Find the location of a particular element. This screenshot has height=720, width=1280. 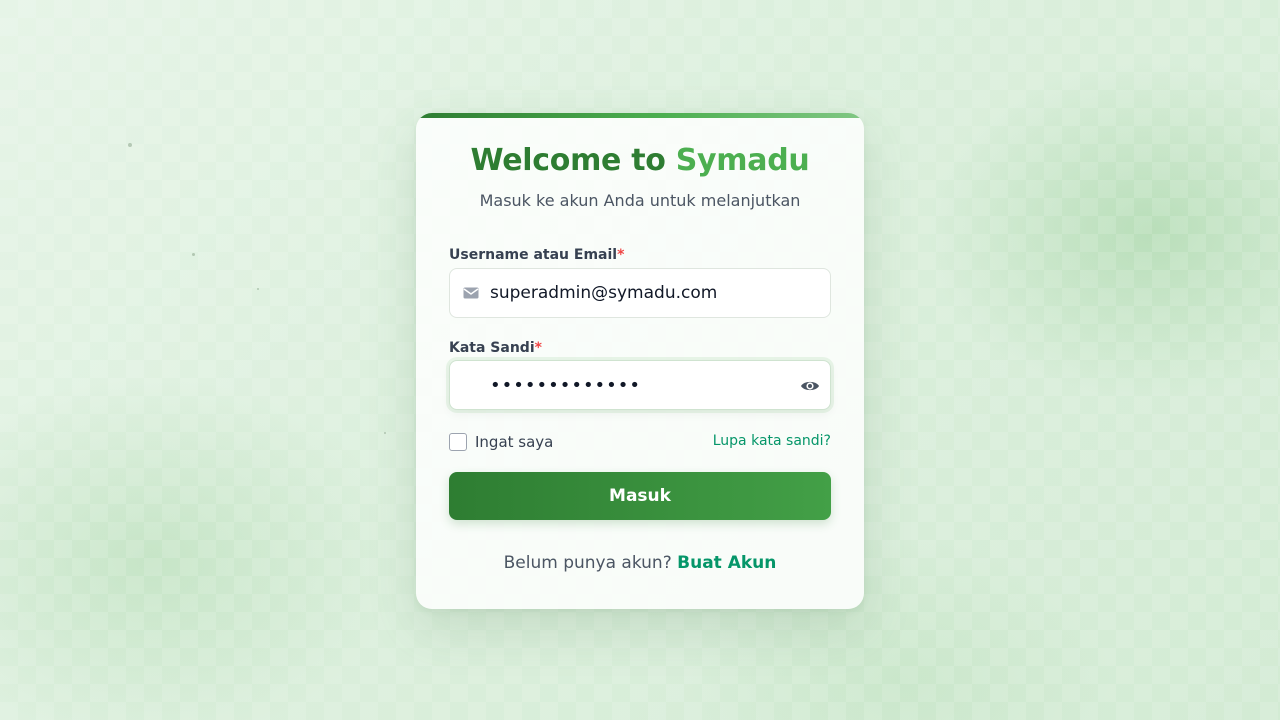

username-label: Username atau Email* is located at coordinates (536, 255).